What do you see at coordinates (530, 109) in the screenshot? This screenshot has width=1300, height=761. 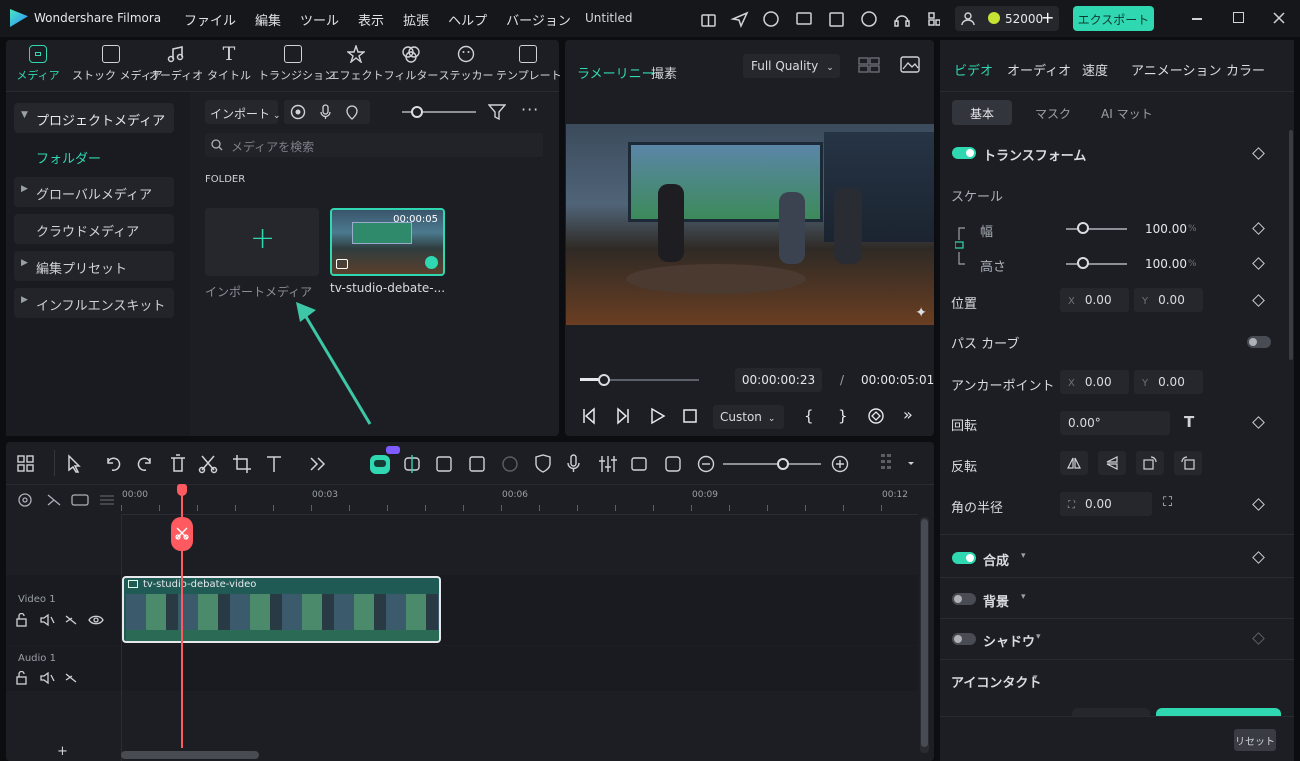 I see `more-options-icon: ···` at bounding box center [530, 109].